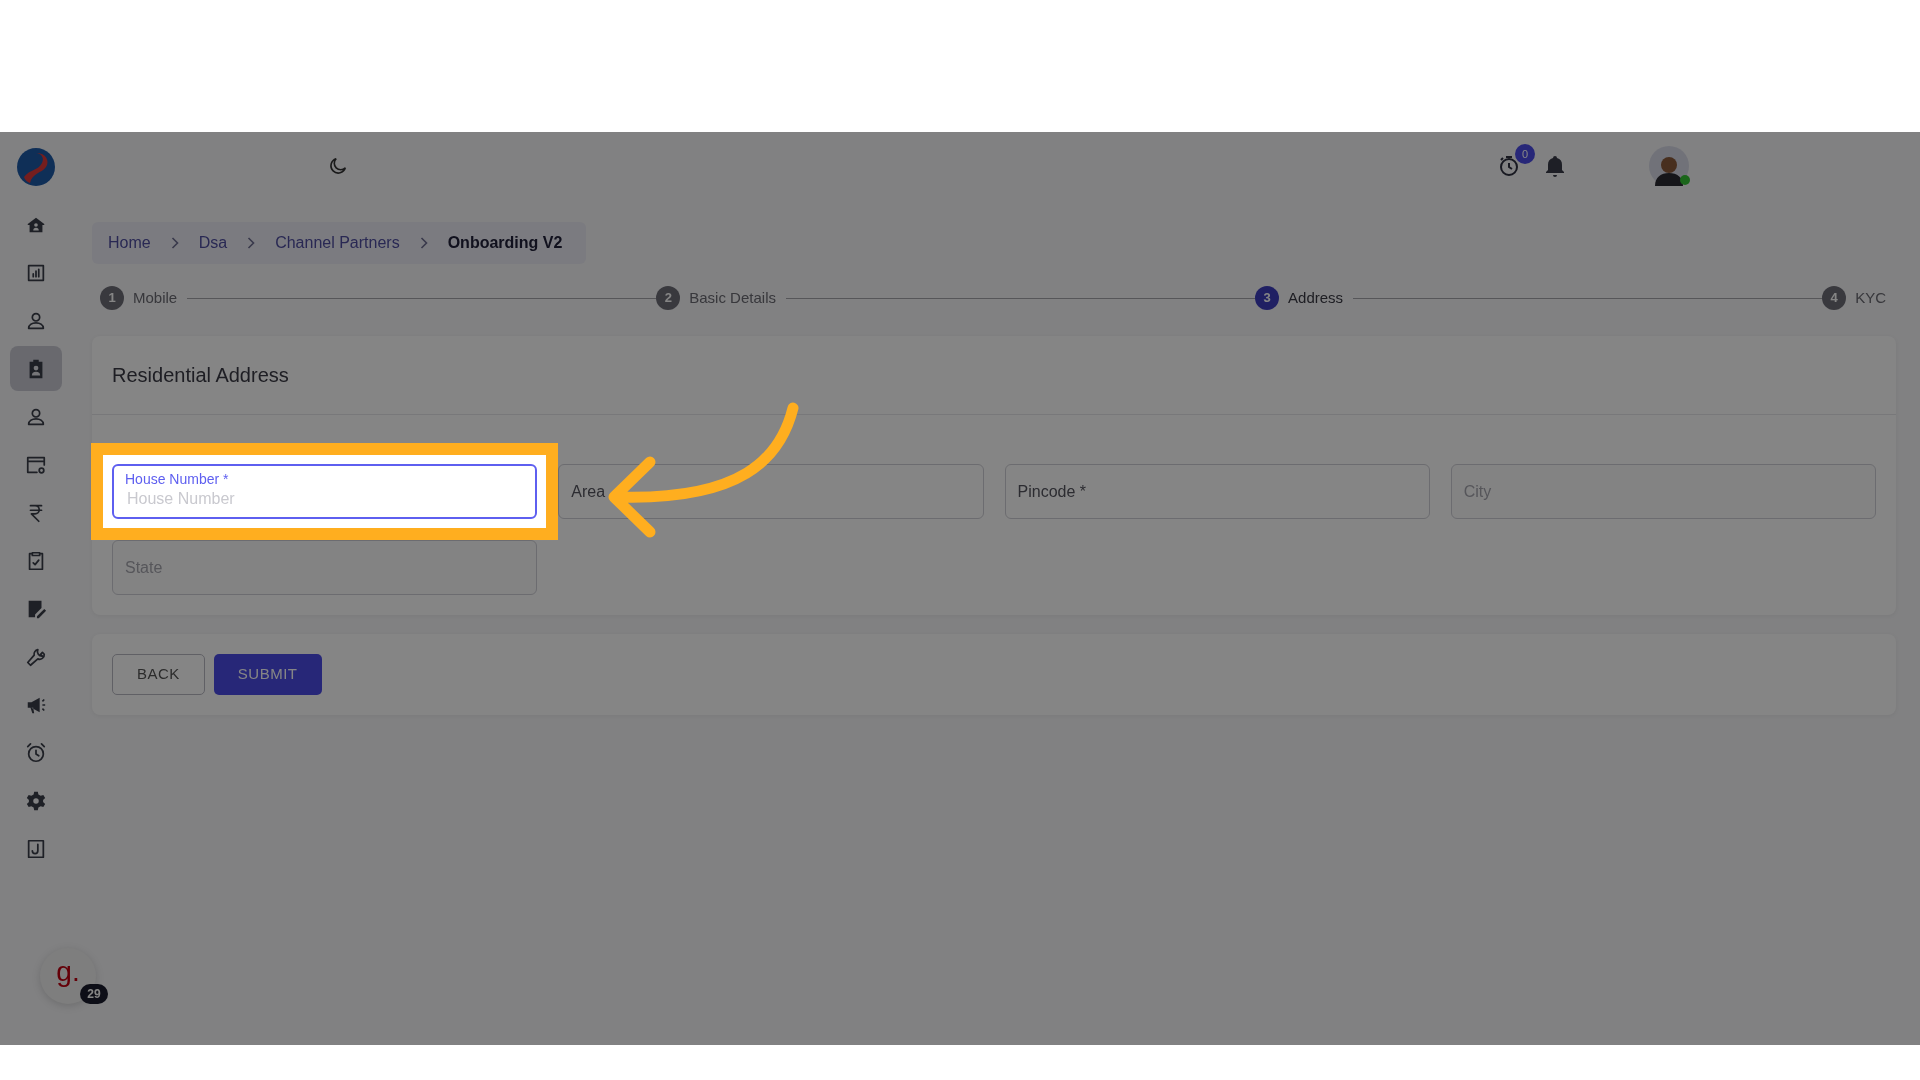 This screenshot has height=1080, width=1920. What do you see at coordinates (267, 674) in the screenshot?
I see `submit-button: SUBMIT` at bounding box center [267, 674].